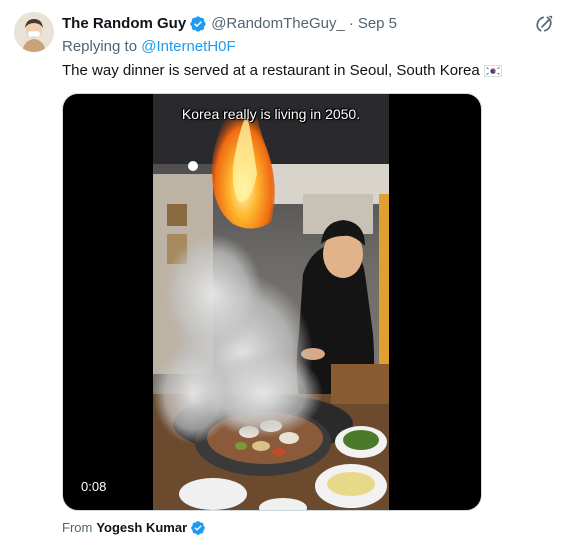 Image resolution: width=567 pixels, height=538 pixels. I want to click on grok-icon, so click(544, 24).